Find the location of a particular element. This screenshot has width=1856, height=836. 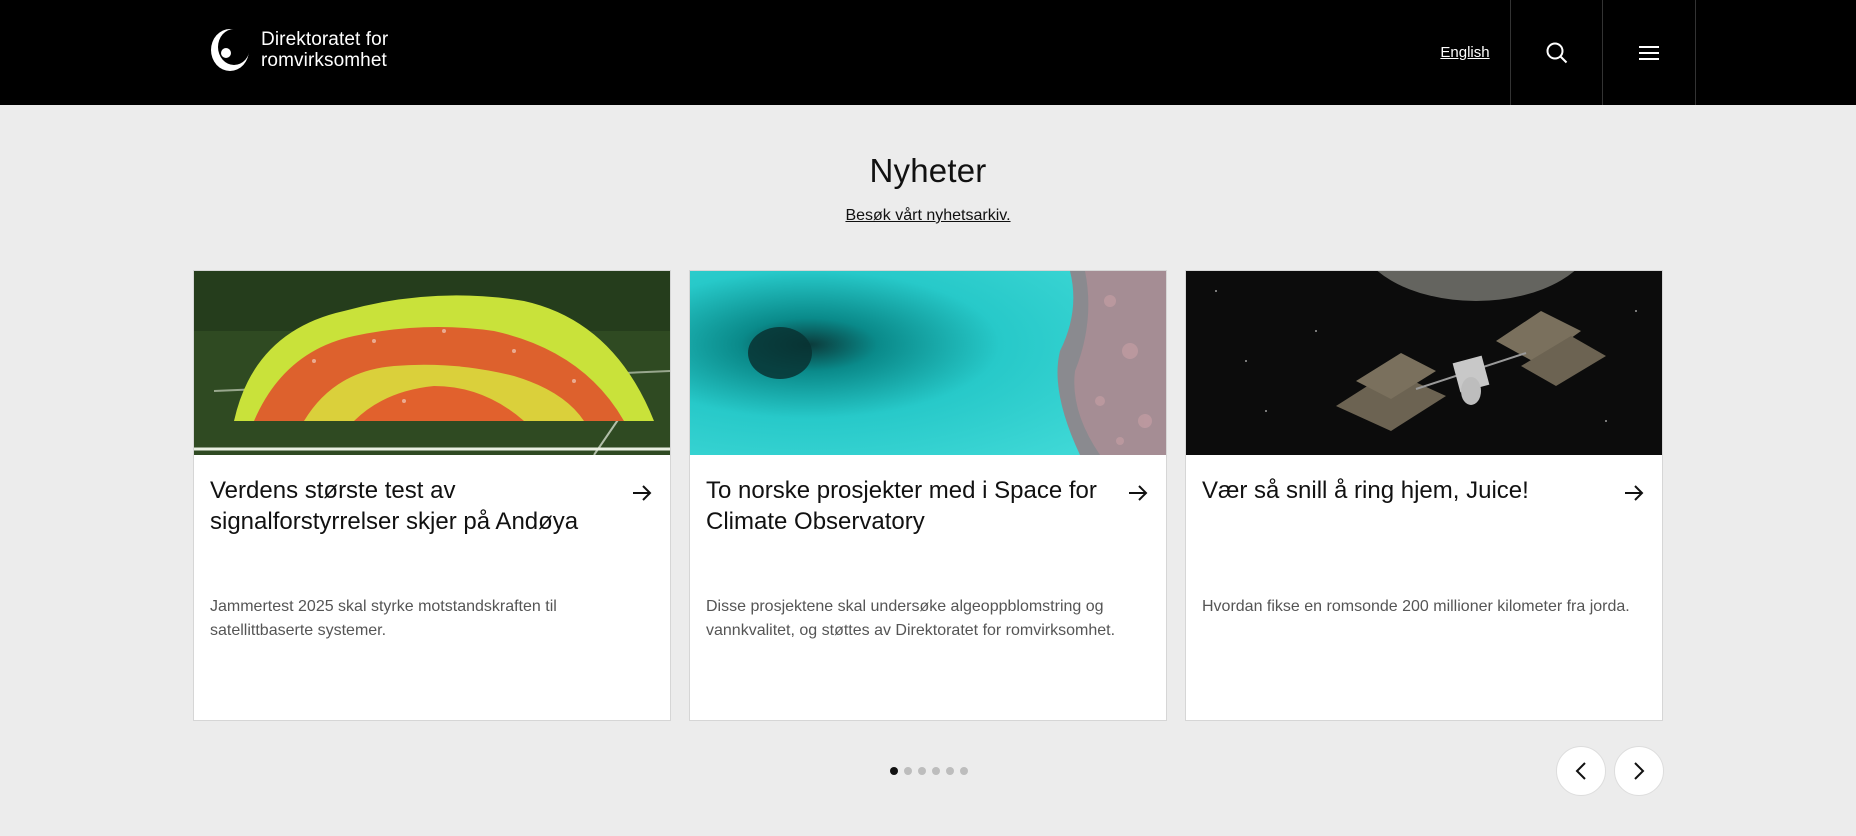

logo-text: Direktoratet for romvirksomhet is located at coordinates (324, 50).